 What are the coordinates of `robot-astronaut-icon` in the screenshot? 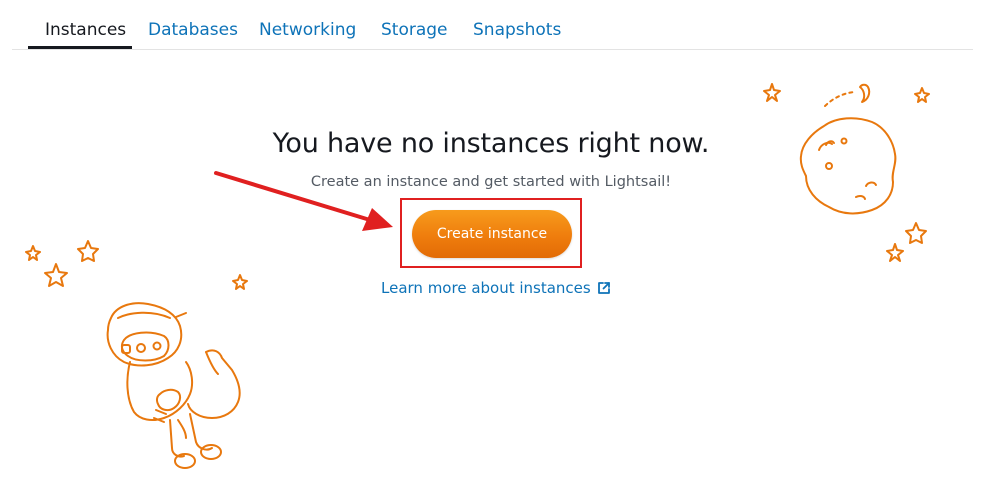 It's located at (173, 385).